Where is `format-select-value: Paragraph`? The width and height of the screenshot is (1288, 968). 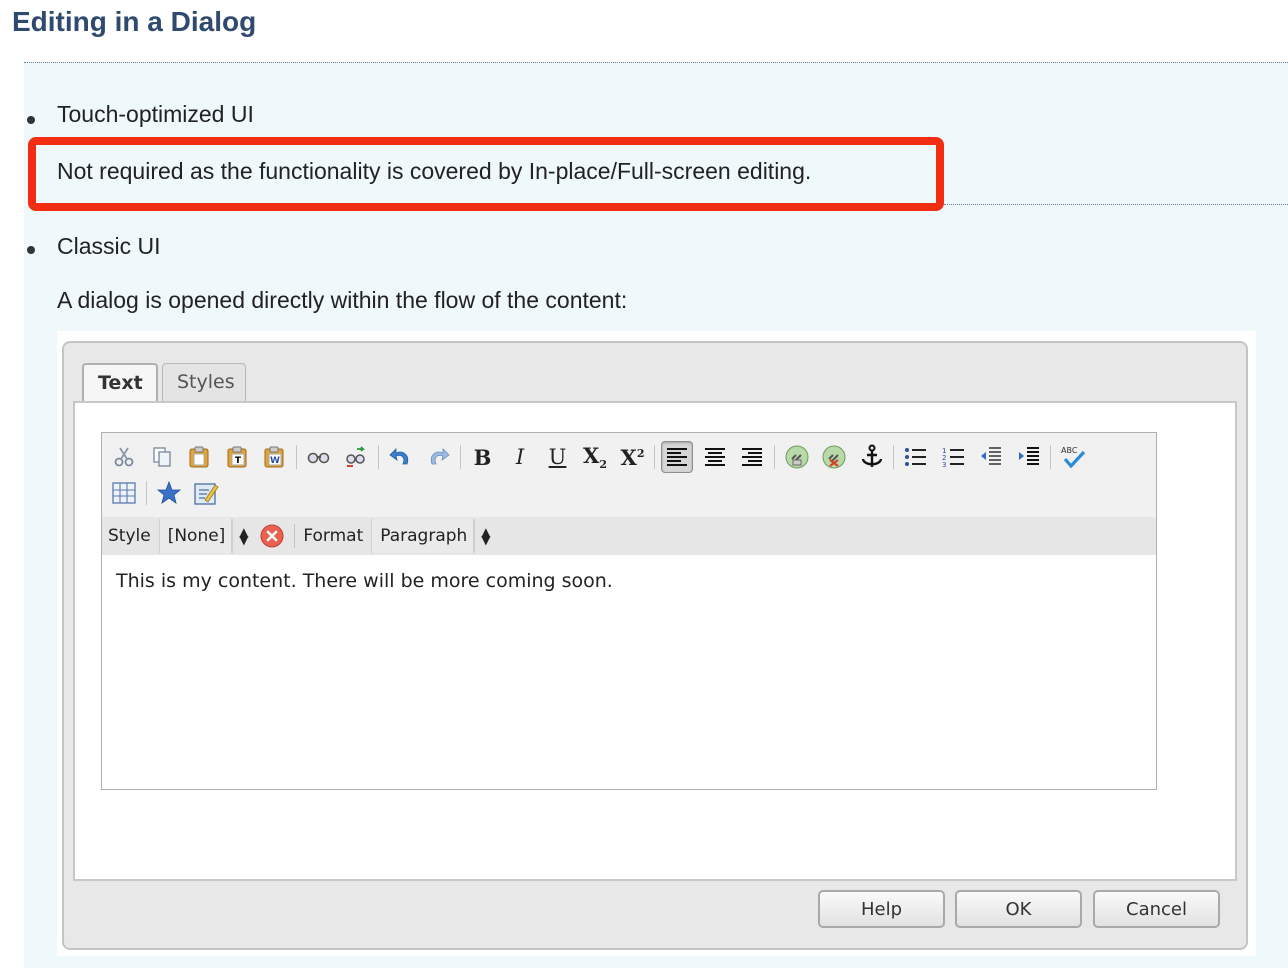 format-select-value: Paragraph is located at coordinates (424, 536).